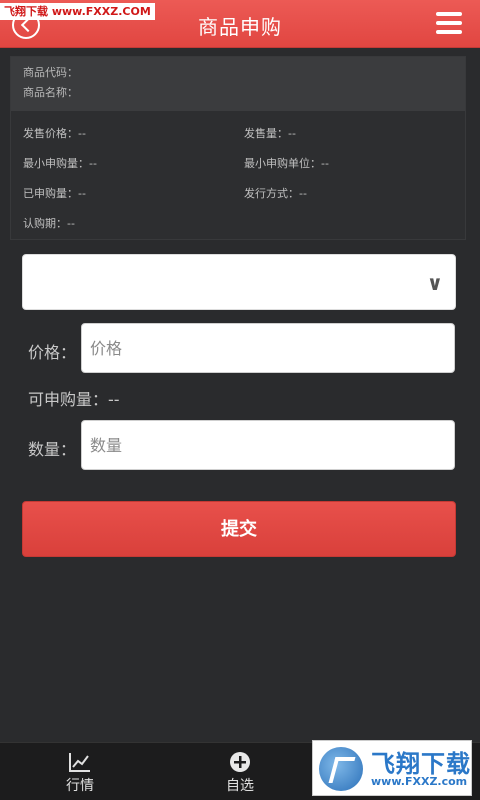 This screenshot has width=480, height=800. I want to click on submit-button: 提交, so click(239, 529).